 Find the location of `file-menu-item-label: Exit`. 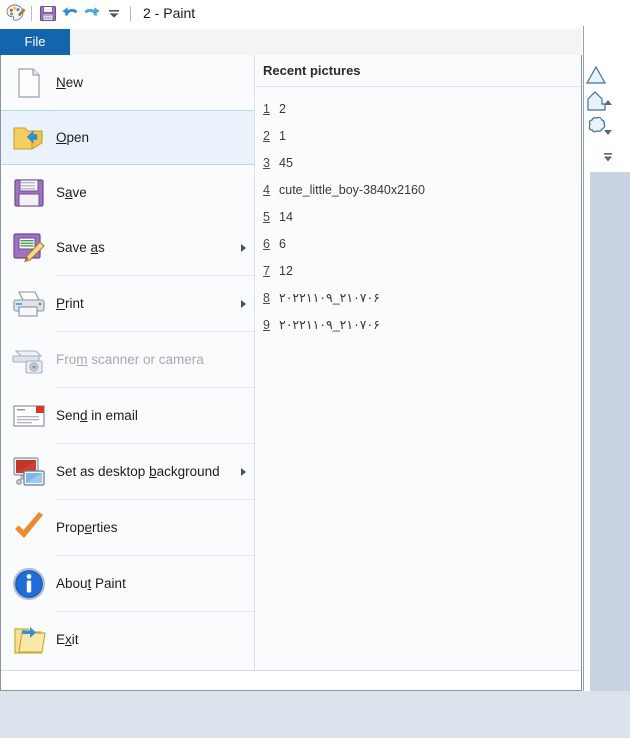

file-menu-item-label: Exit is located at coordinates (67, 639).